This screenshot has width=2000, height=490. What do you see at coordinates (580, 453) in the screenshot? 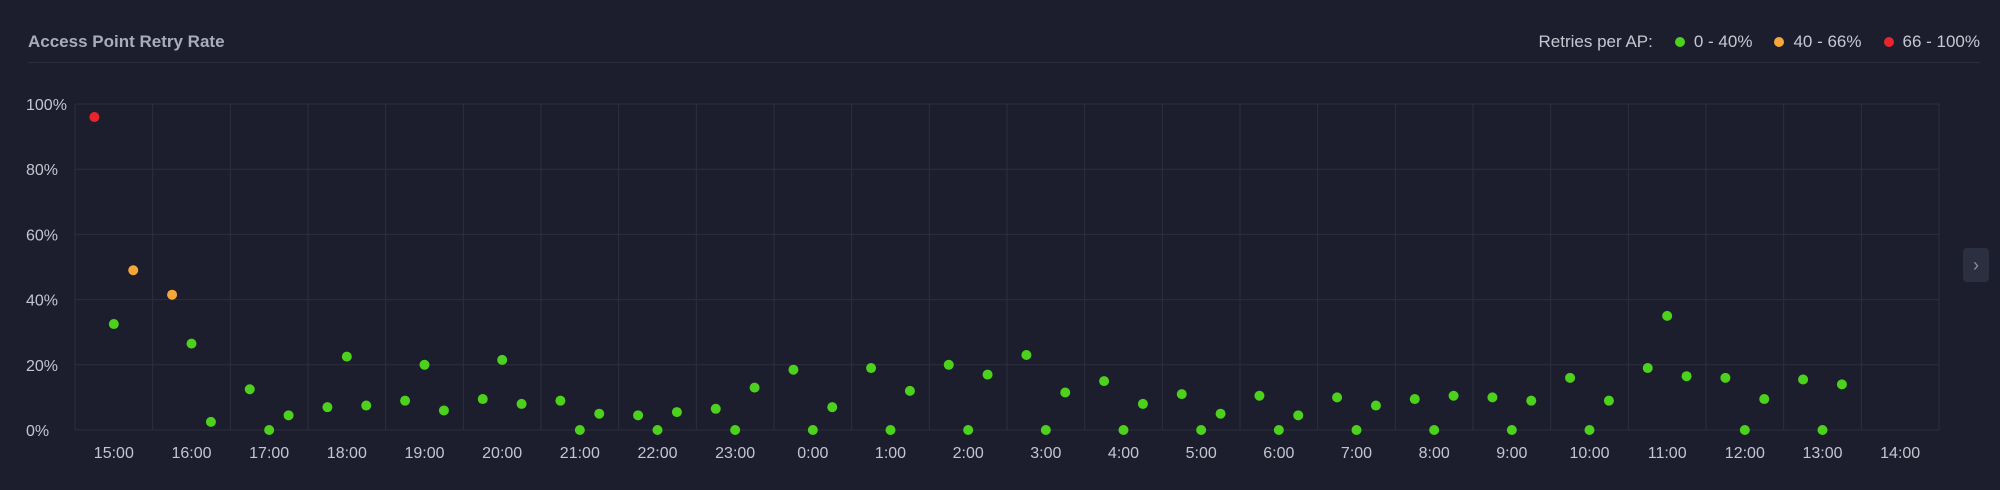
I see `x-tick-label: 21:00` at bounding box center [580, 453].